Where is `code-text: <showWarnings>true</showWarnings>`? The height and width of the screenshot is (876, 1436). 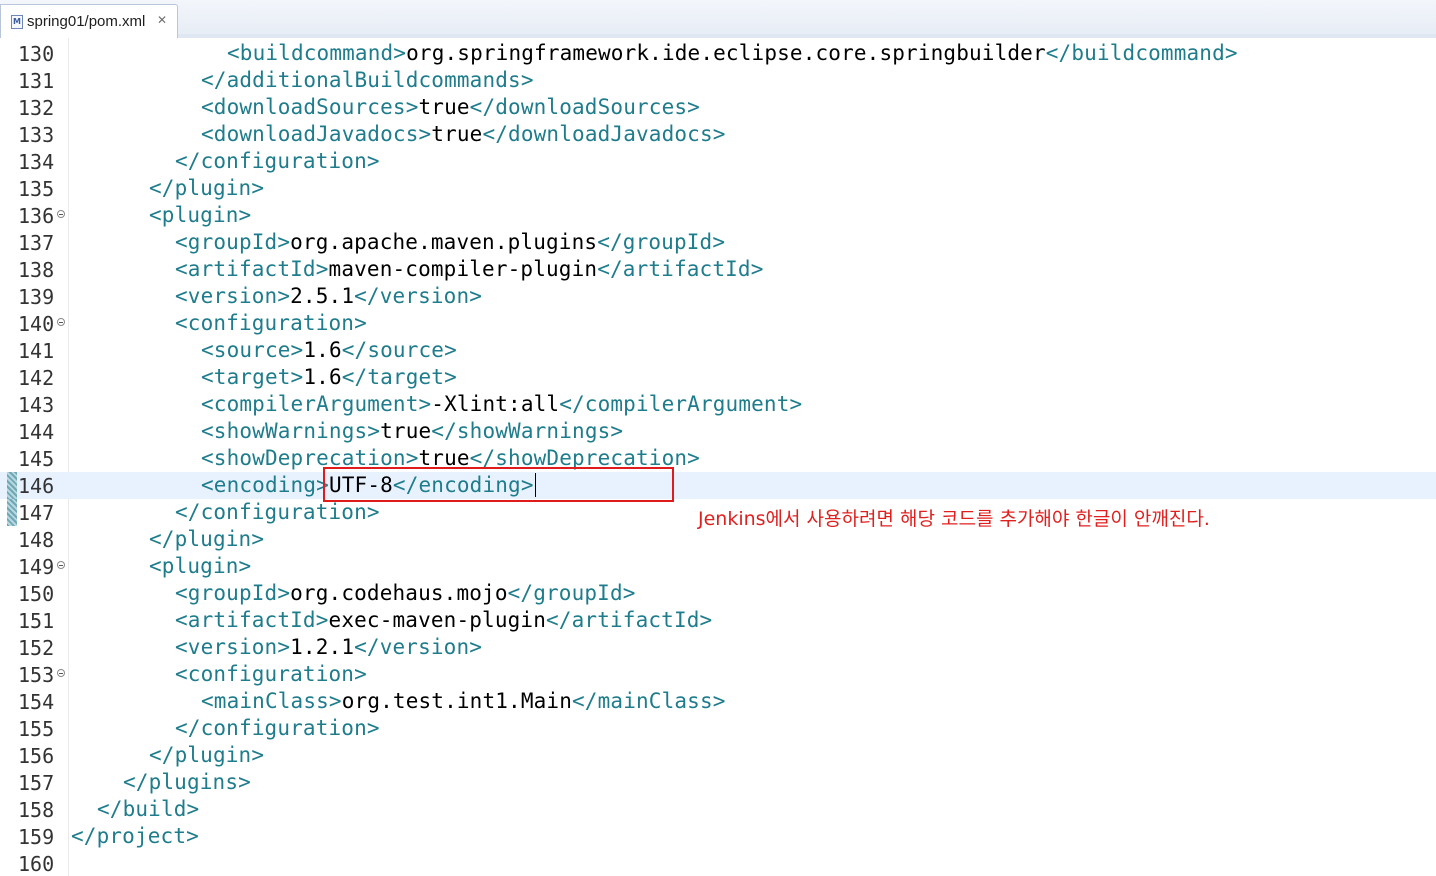 code-text: <showWarnings>true</showWarnings> is located at coordinates (412, 431).